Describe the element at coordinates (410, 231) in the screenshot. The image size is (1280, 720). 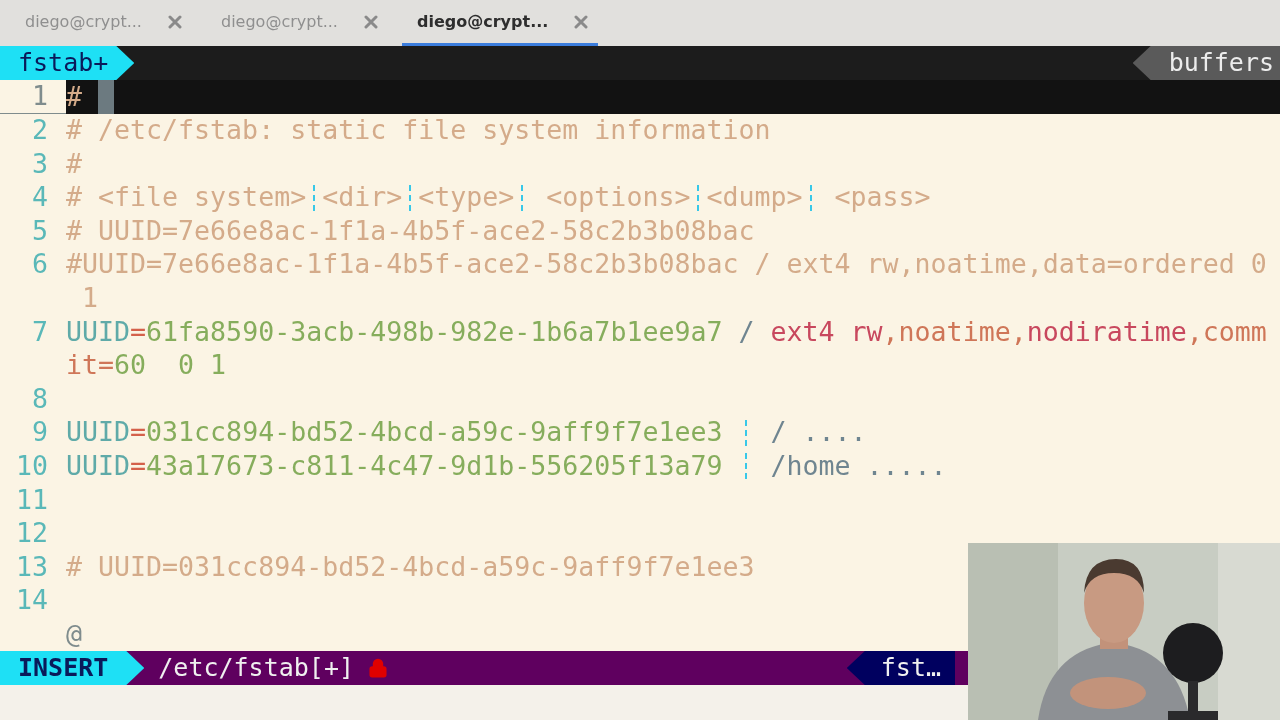
I see `code-token: # UUID=7e66e8ac-1f1a-4b5f-ace2-58c2b3b08bac` at that location.